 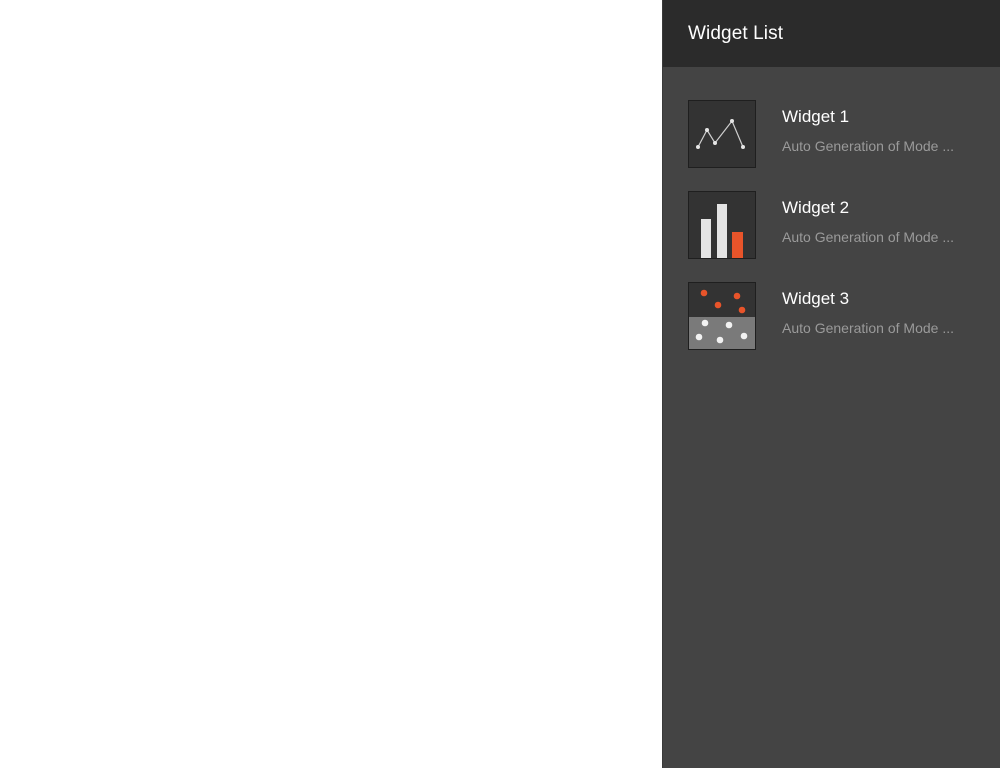 I want to click on widget-name: Widget 2, so click(x=816, y=207).